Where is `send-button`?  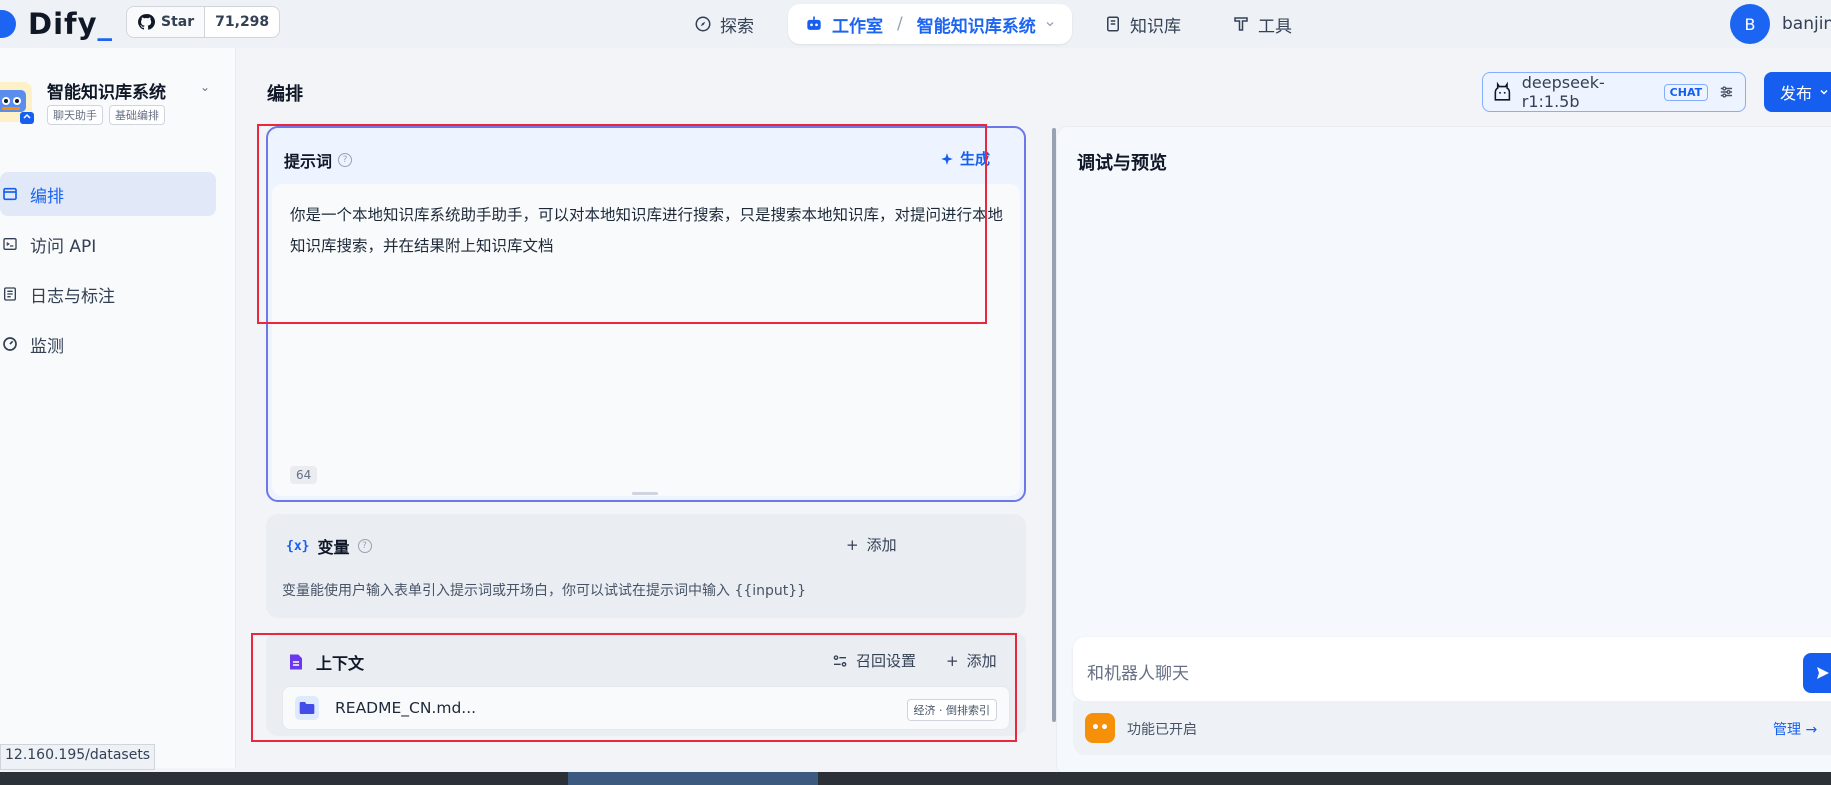
send-button is located at coordinates (1817, 673).